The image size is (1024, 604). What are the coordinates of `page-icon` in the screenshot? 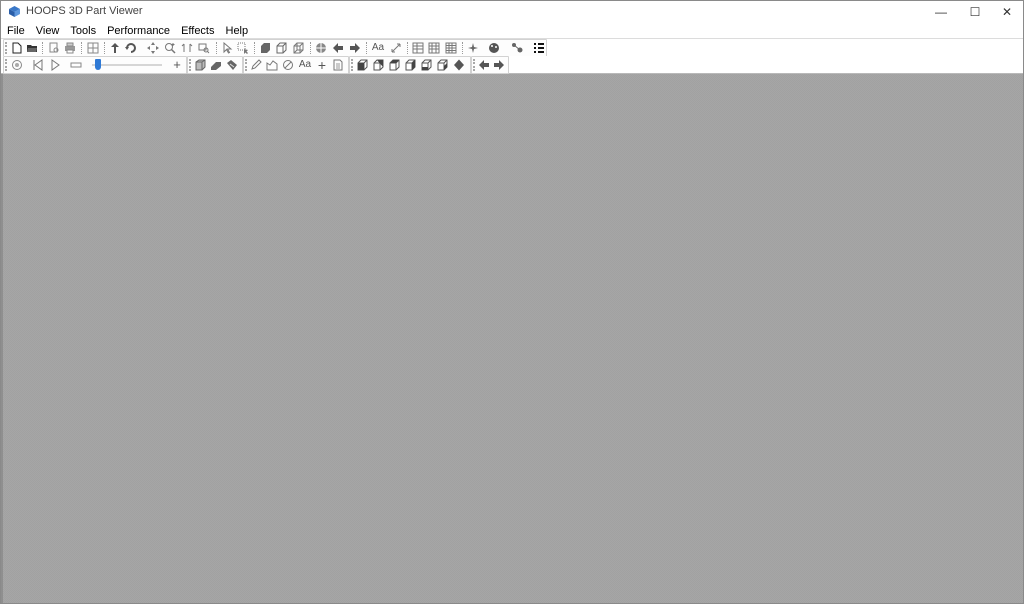 It's located at (338, 65).